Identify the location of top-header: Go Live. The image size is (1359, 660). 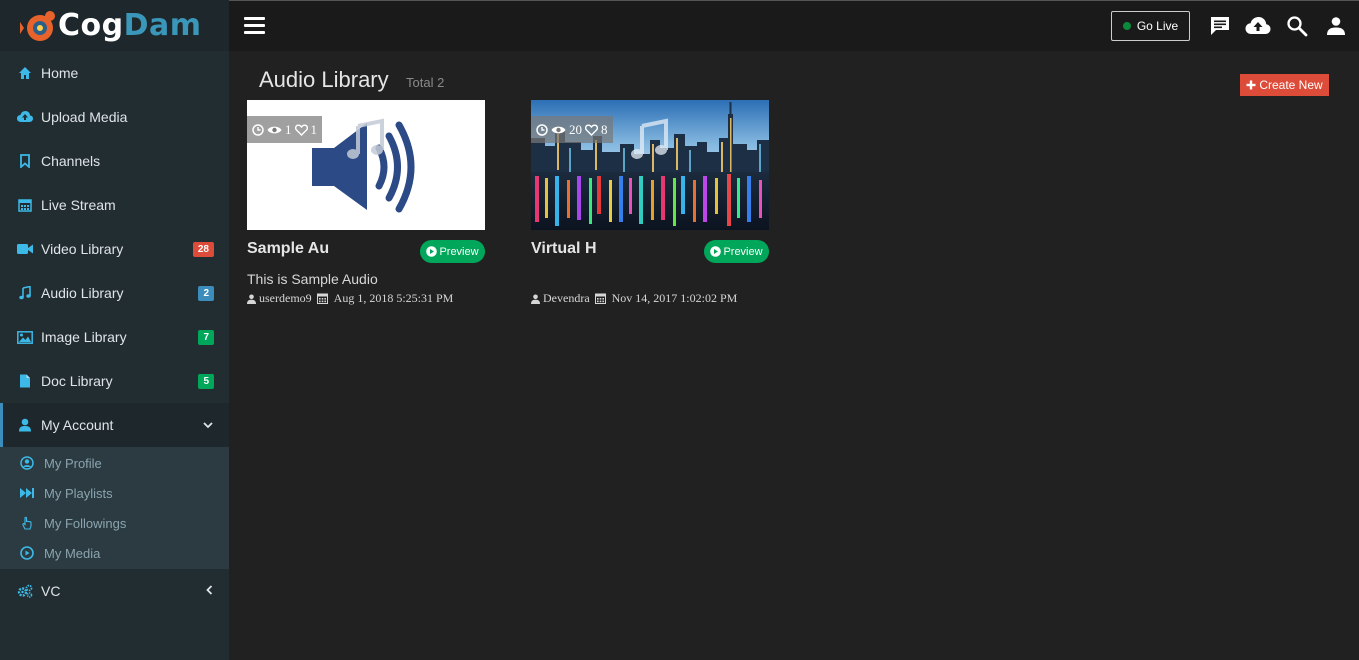
(794, 25).